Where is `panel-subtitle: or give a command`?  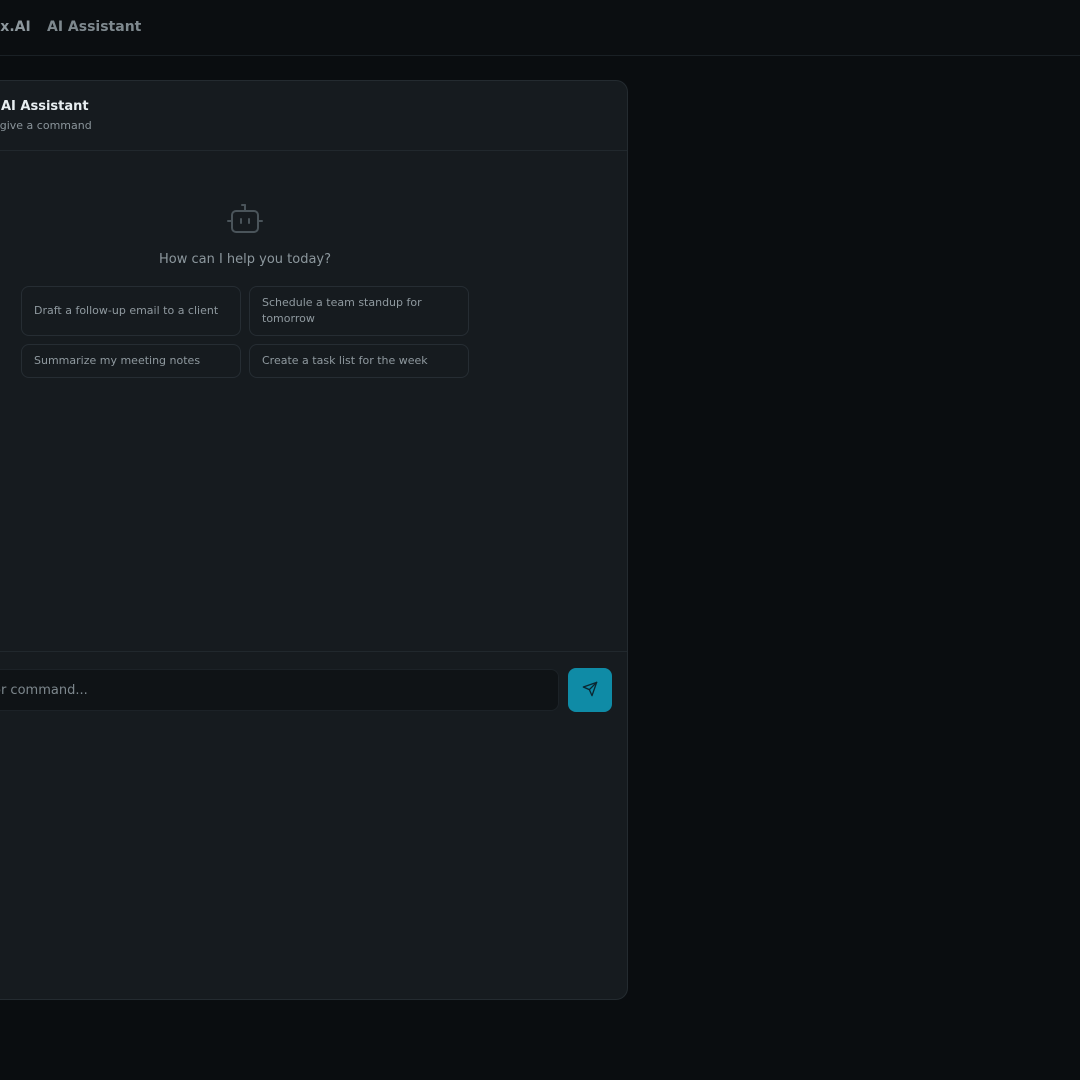 panel-subtitle: or give a command is located at coordinates (46, 125).